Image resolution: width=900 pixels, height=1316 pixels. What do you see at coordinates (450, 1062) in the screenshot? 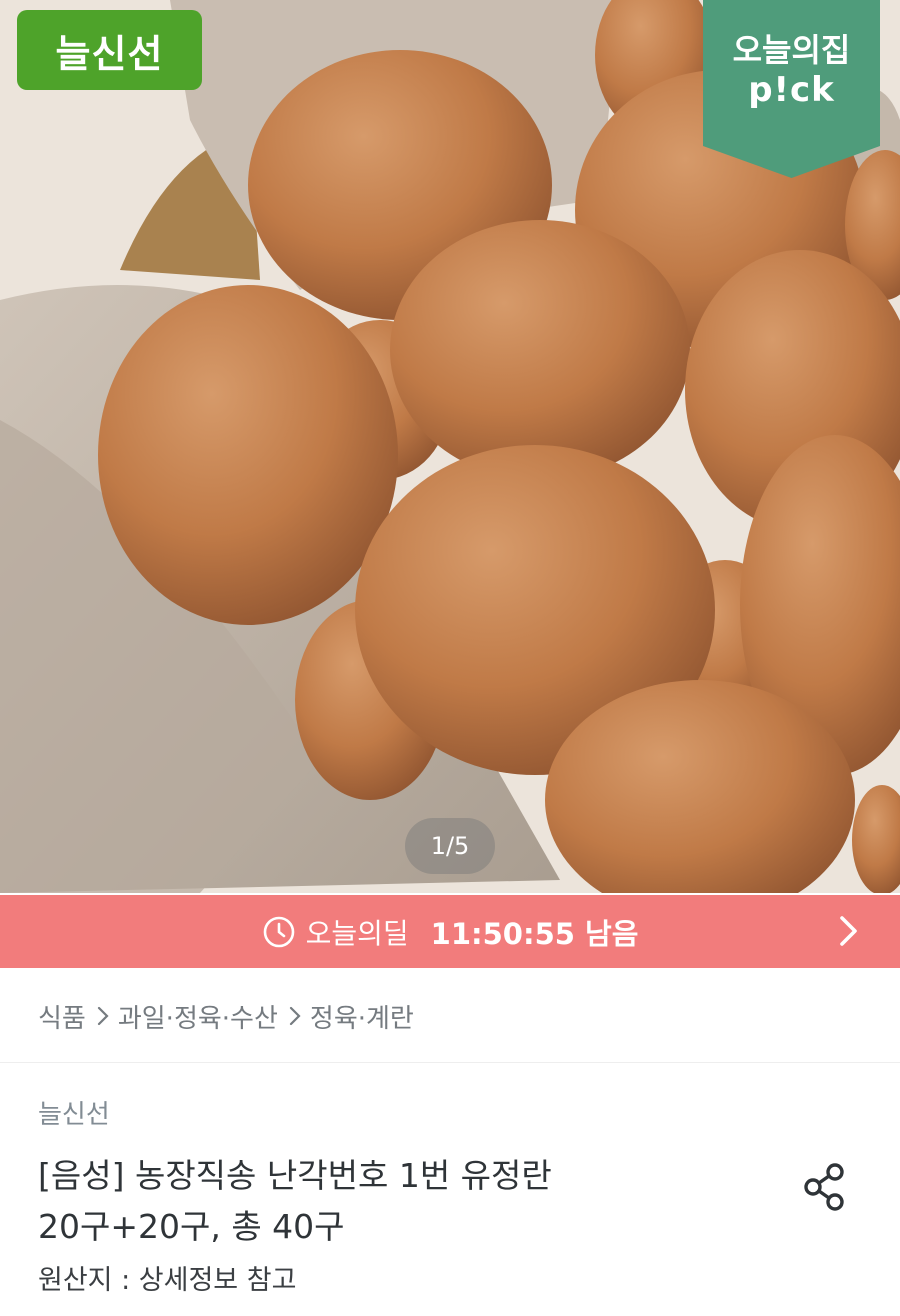
I see `section-divider` at bounding box center [450, 1062].